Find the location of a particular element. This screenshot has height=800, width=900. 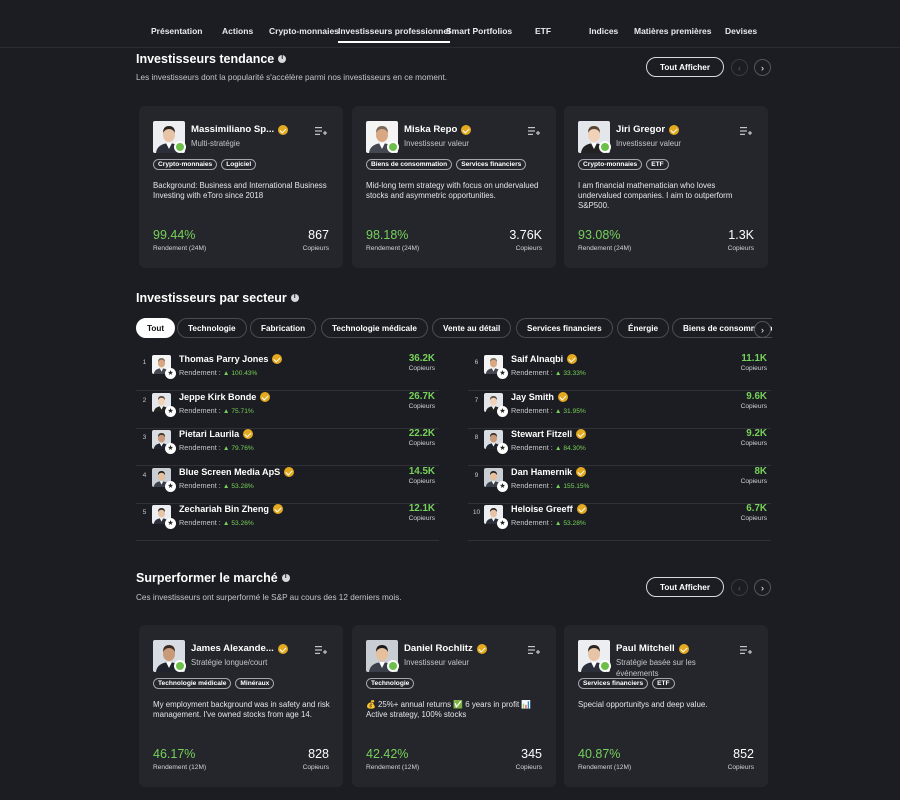

copiers-value: 3.76K is located at coordinates (525, 235).